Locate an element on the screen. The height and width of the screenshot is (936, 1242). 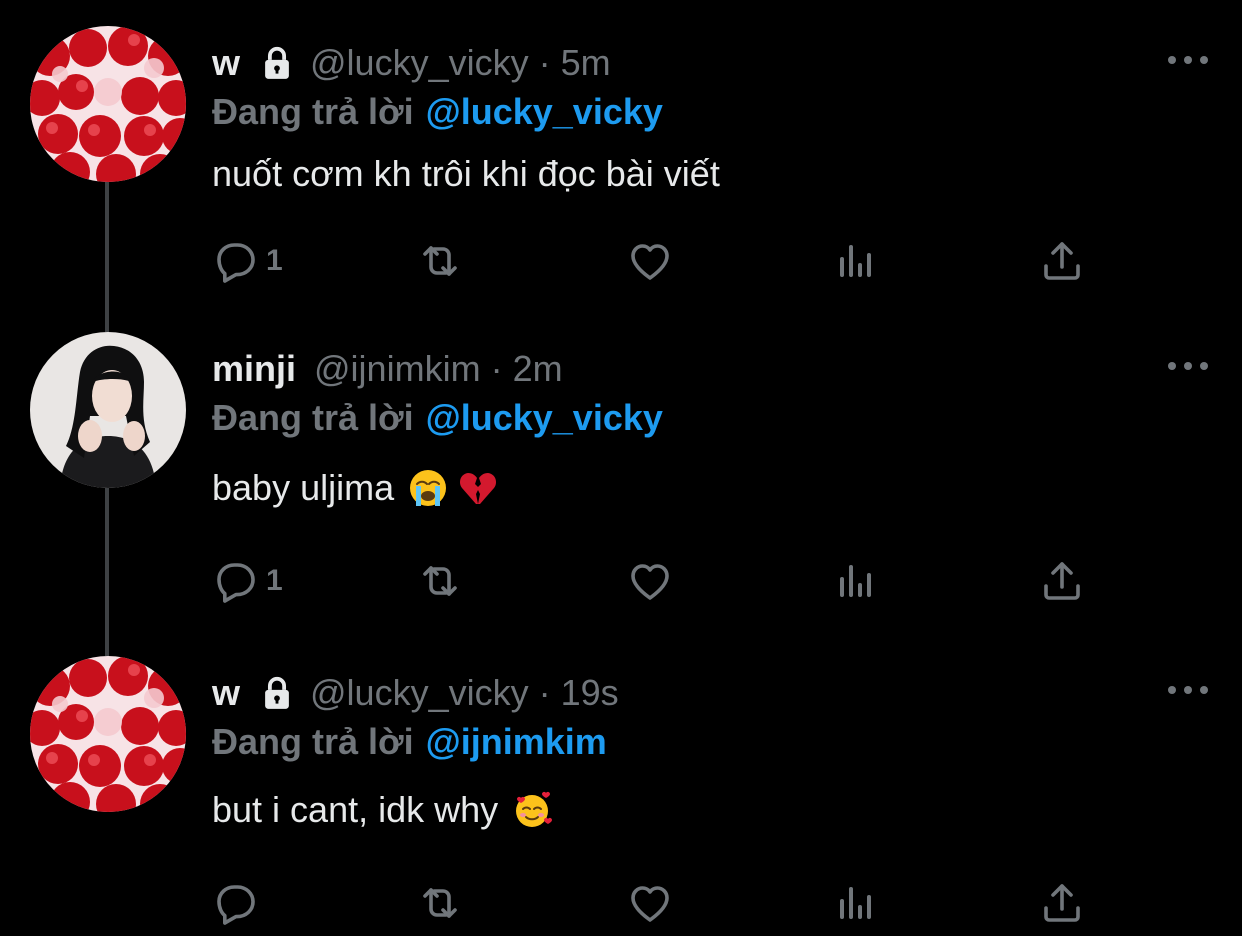
tweet-text: baby uljima is located at coordinates (355, 488).